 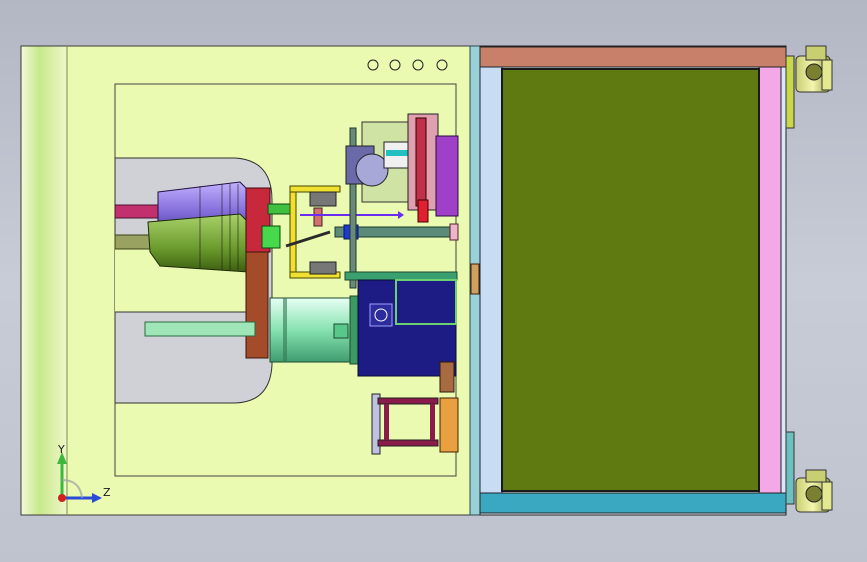 What do you see at coordinates (814, 69) in the screenshot?
I see `caster-wheel-top` at bounding box center [814, 69].